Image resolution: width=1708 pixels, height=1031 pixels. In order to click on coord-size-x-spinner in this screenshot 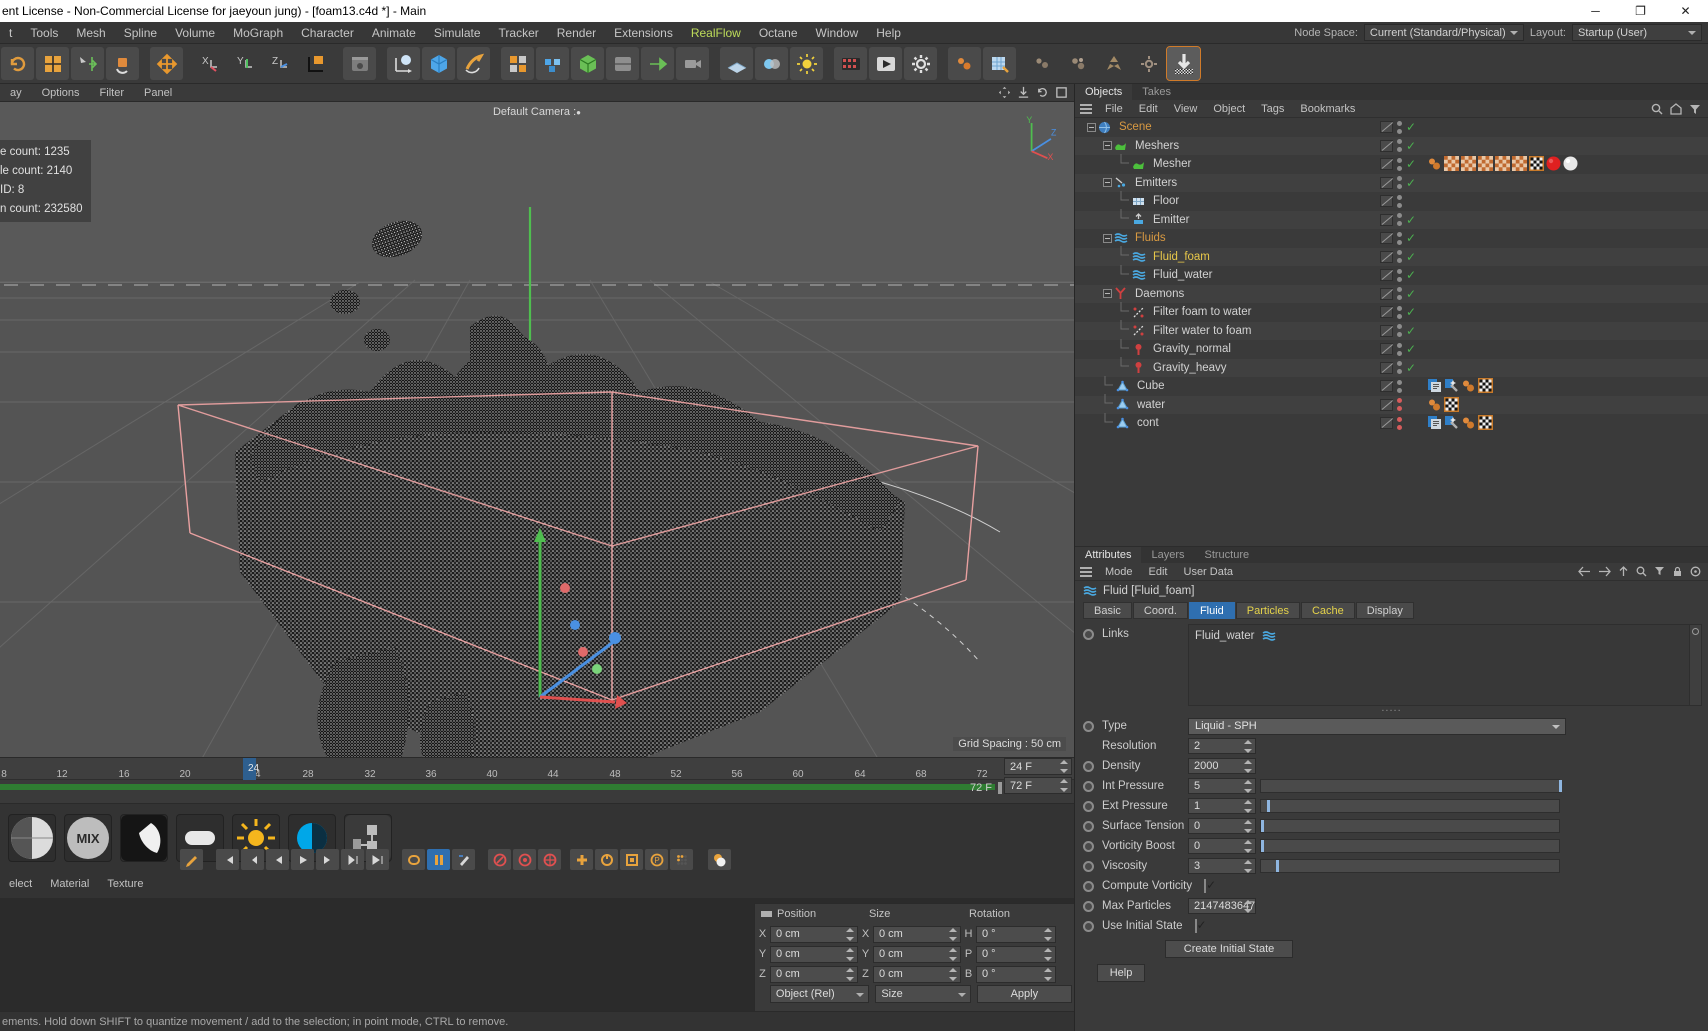, I will do `click(953, 934)`.